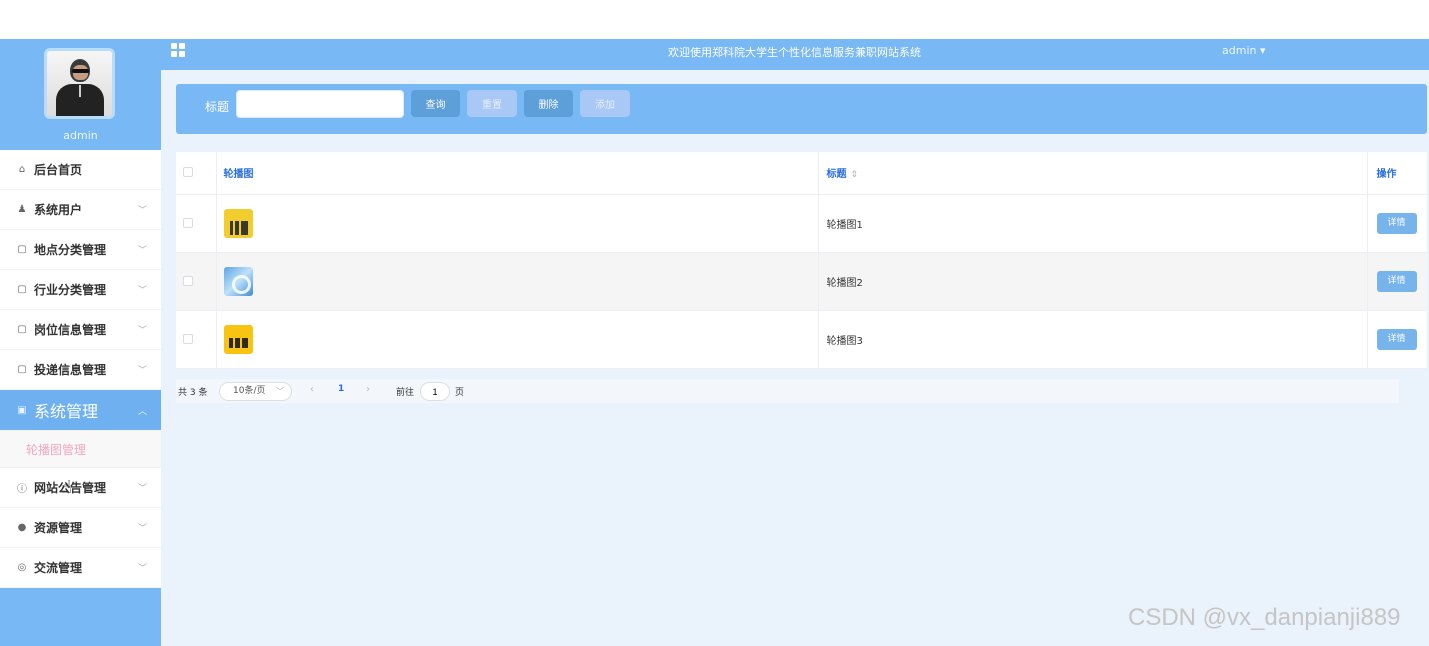  I want to click on sidebar-item-label: 资源管理, so click(58, 528).